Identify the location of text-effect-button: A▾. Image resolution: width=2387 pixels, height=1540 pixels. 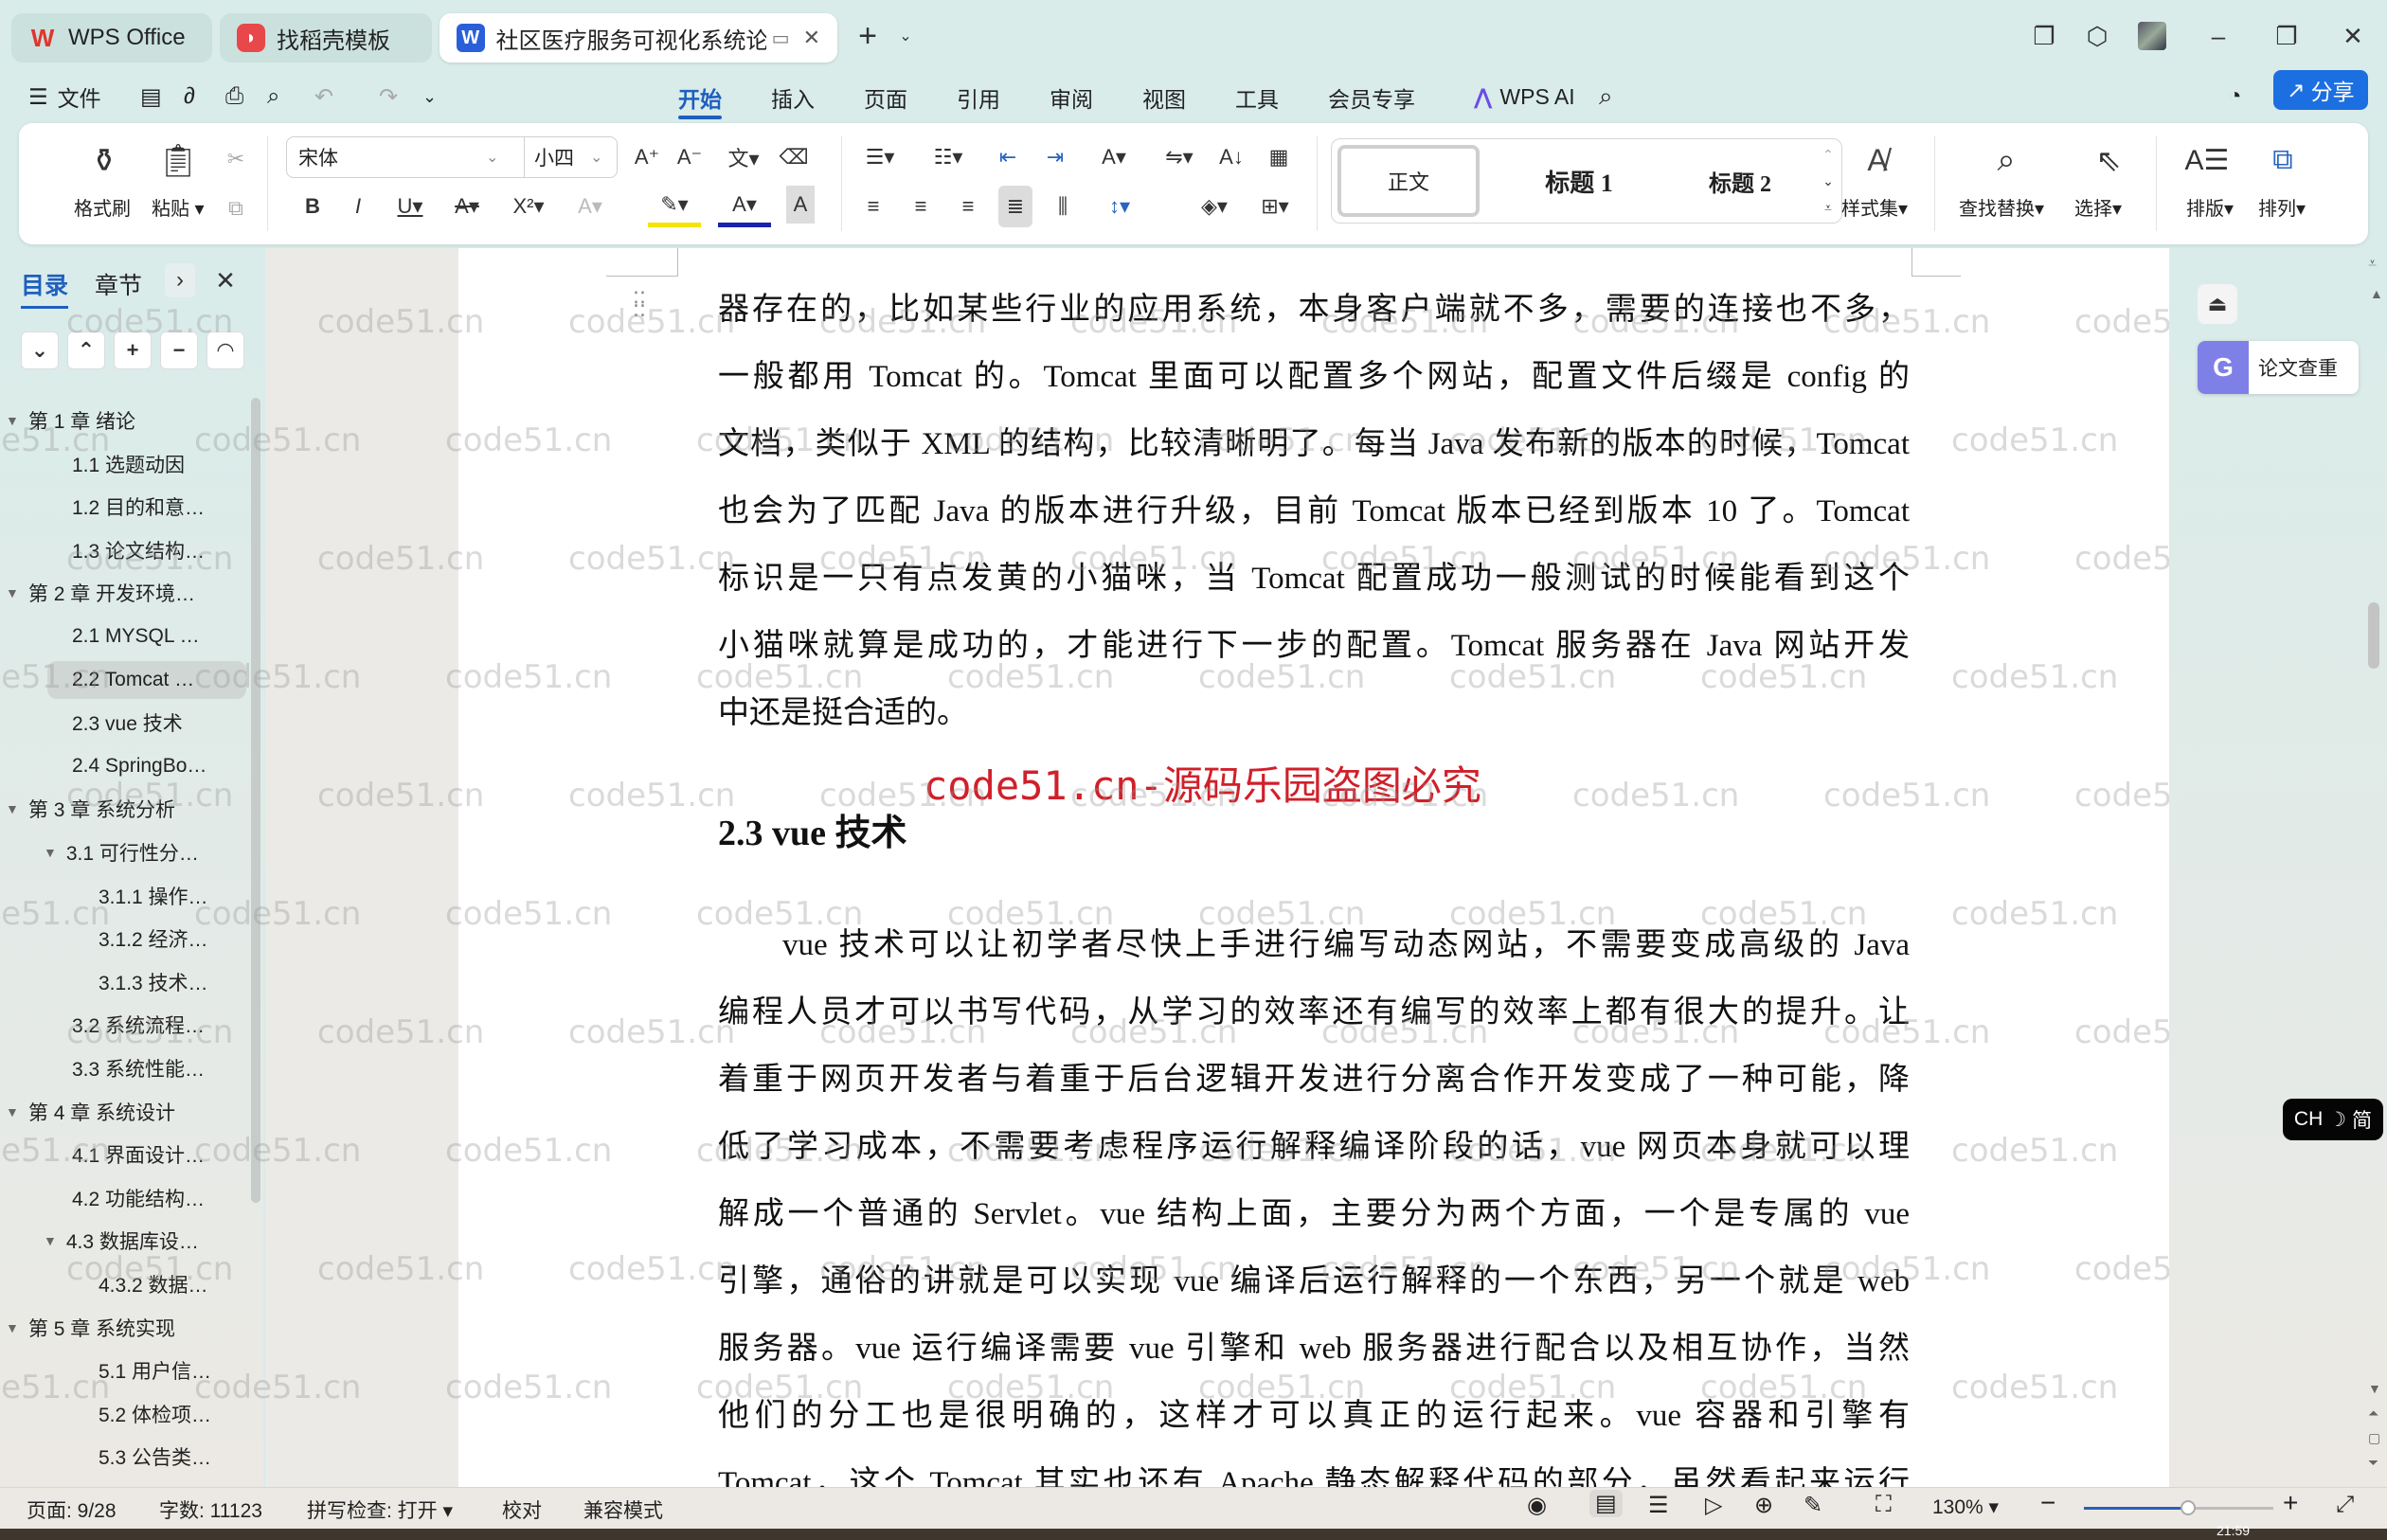
(590, 206).